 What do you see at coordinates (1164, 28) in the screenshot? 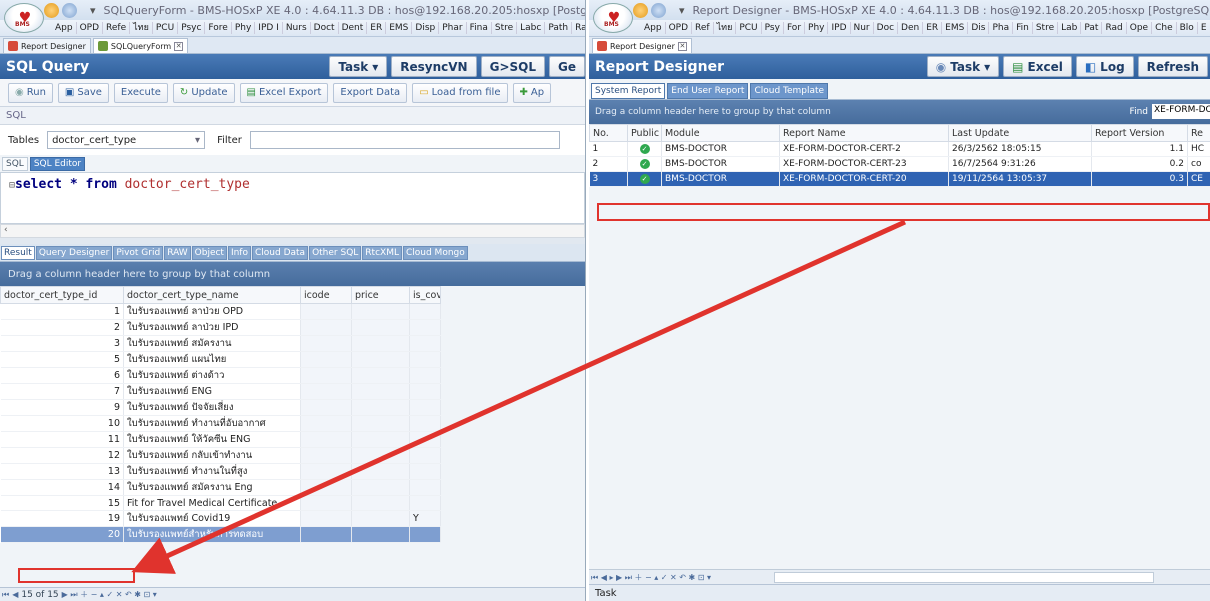
I see `menu-item: Che` at bounding box center [1164, 28].